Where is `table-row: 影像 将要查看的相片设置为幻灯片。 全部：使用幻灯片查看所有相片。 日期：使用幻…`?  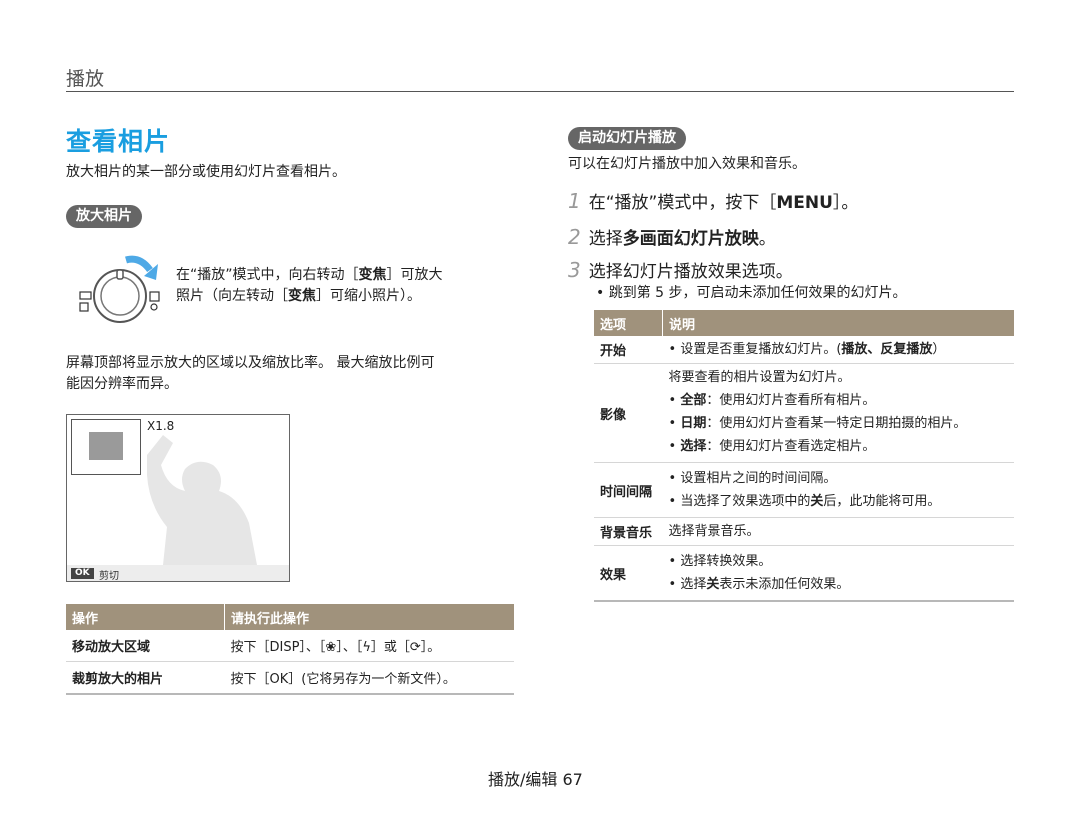 table-row: 影像 将要查看的相片设置为幻灯片。 全部：使用幻灯片查看所有相片。 日期：使用幻… is located at coordinates (804, 413).